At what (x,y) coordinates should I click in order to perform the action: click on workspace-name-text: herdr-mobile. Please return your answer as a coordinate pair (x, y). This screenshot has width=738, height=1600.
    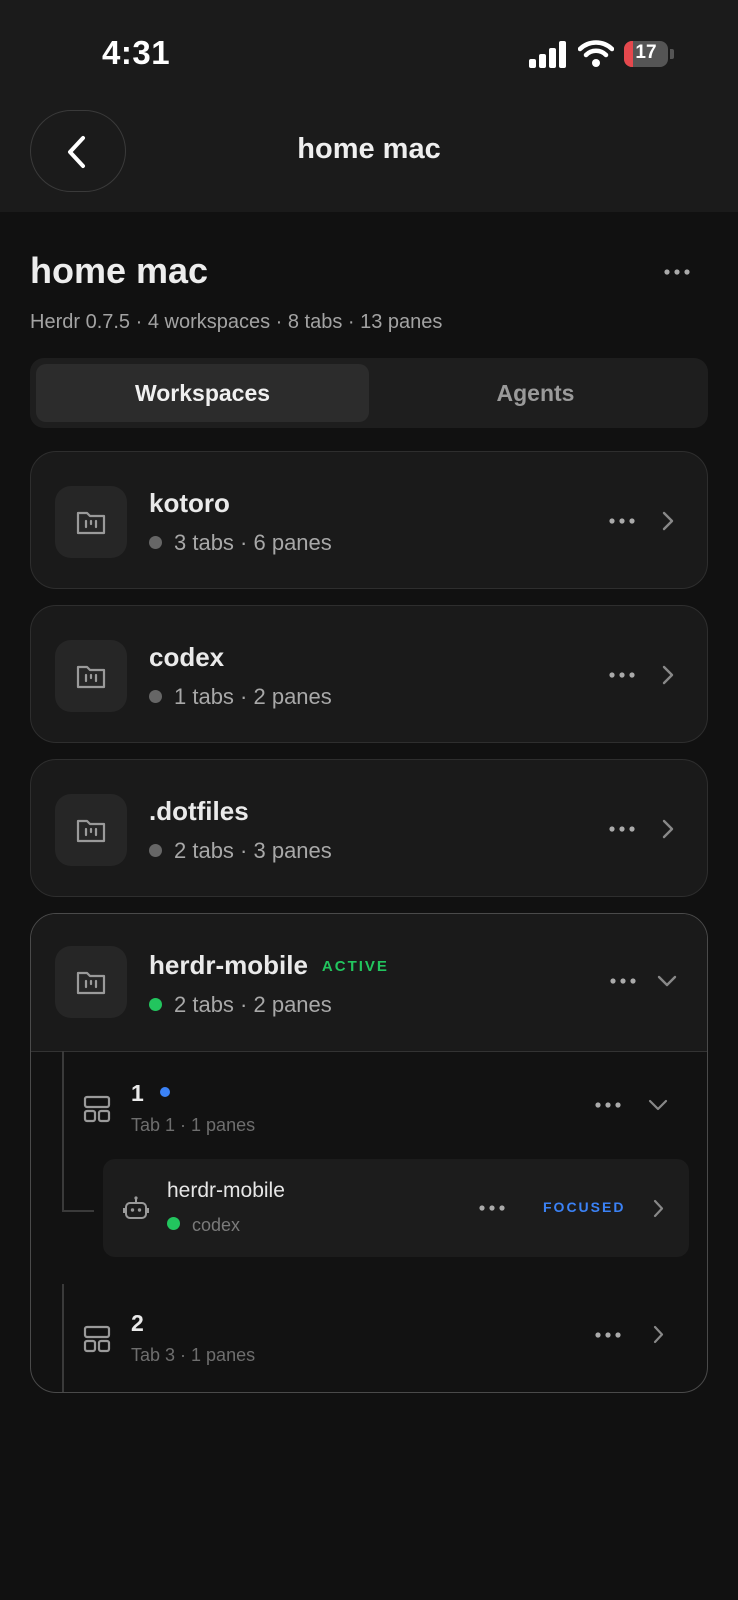
    Looking at the image, I should click on (228, 965).